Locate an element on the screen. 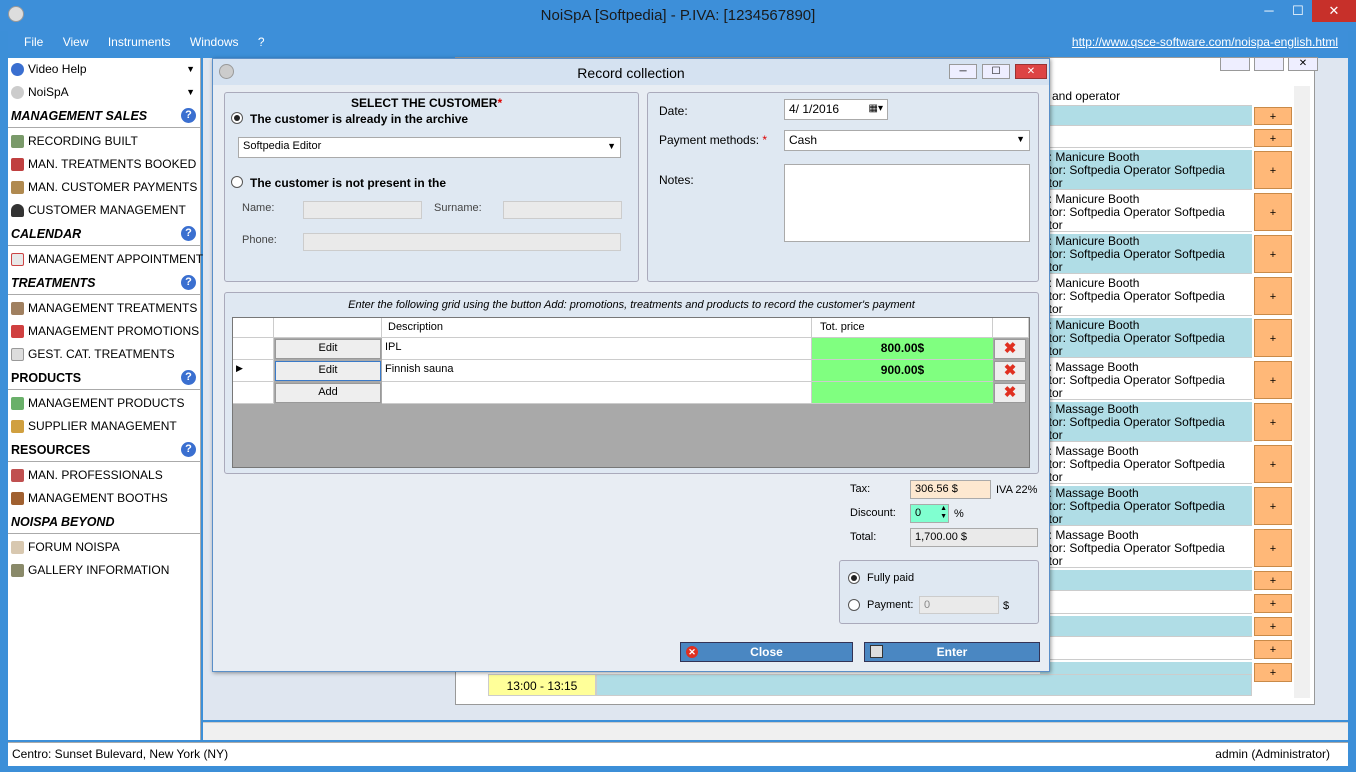 The height and width of the screenshot is (772, 1356). close-button: ✕ is located at coordinates (1334, 11).